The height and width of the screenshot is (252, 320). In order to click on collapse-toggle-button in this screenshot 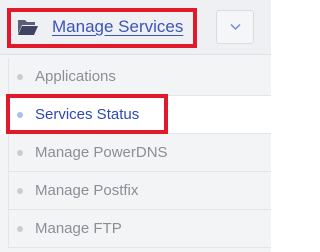, I will do `click(235, 27)`.